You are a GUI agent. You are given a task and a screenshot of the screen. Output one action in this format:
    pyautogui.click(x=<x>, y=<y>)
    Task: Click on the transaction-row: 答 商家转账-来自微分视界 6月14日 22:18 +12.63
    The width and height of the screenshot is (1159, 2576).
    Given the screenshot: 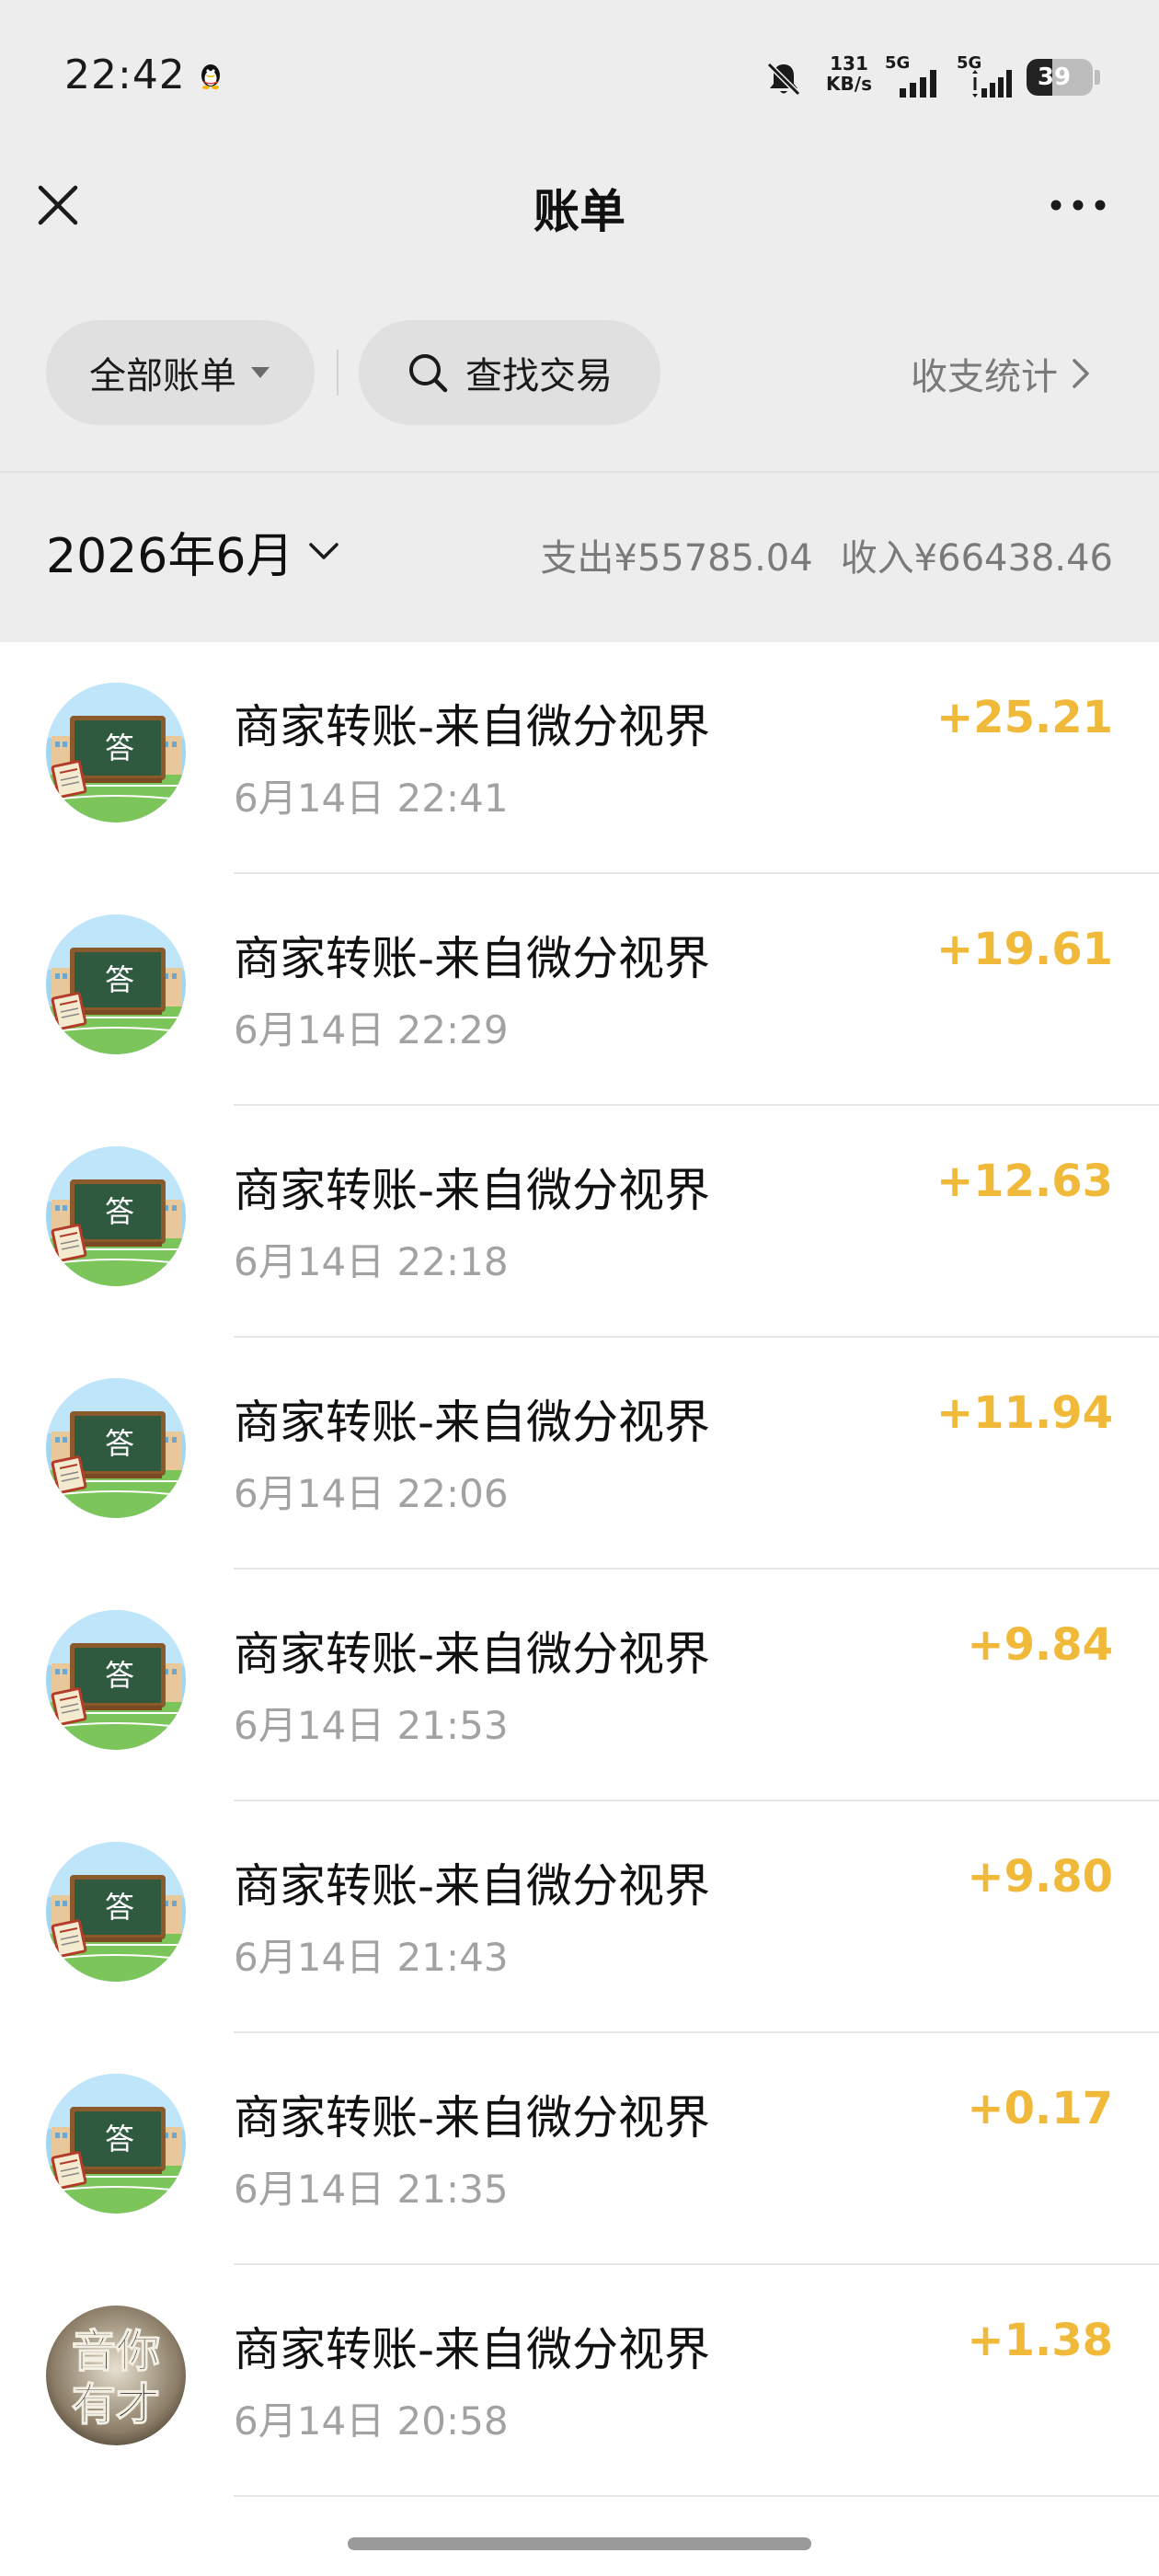 What is the action you would take?
    pyautogui.click(x=579, y=1222)
    